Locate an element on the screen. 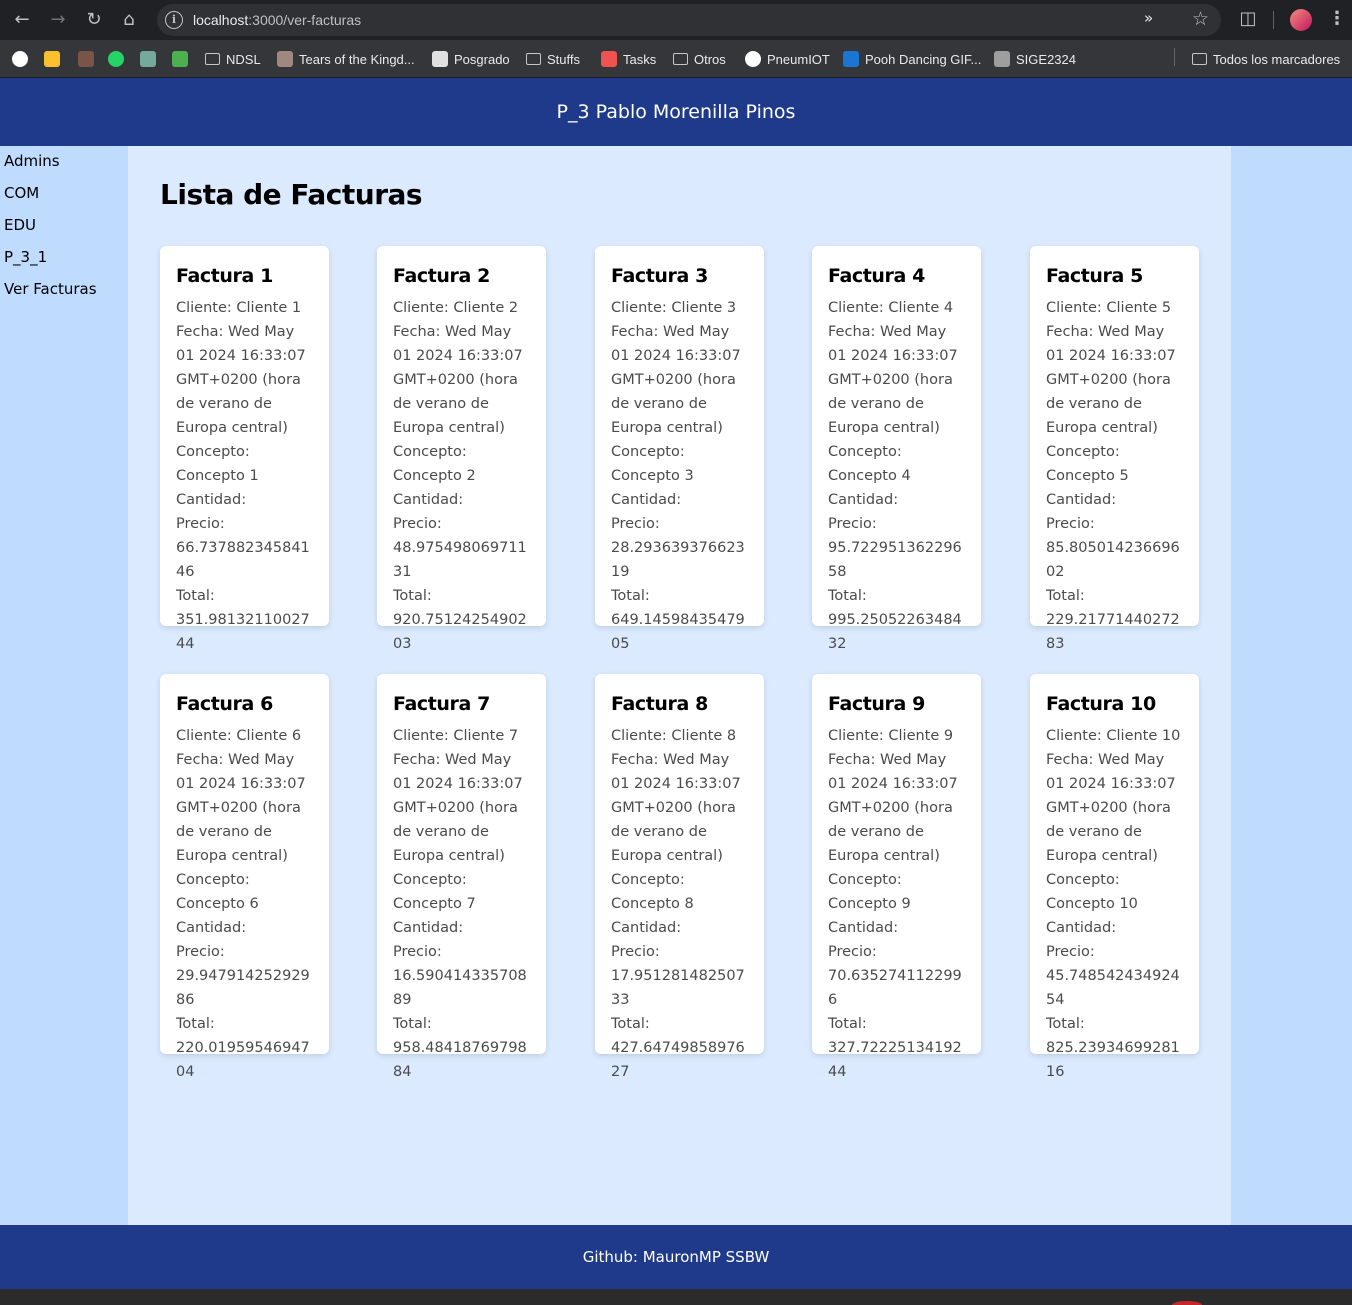  penguin-icon is located at coordinates (86, 59).